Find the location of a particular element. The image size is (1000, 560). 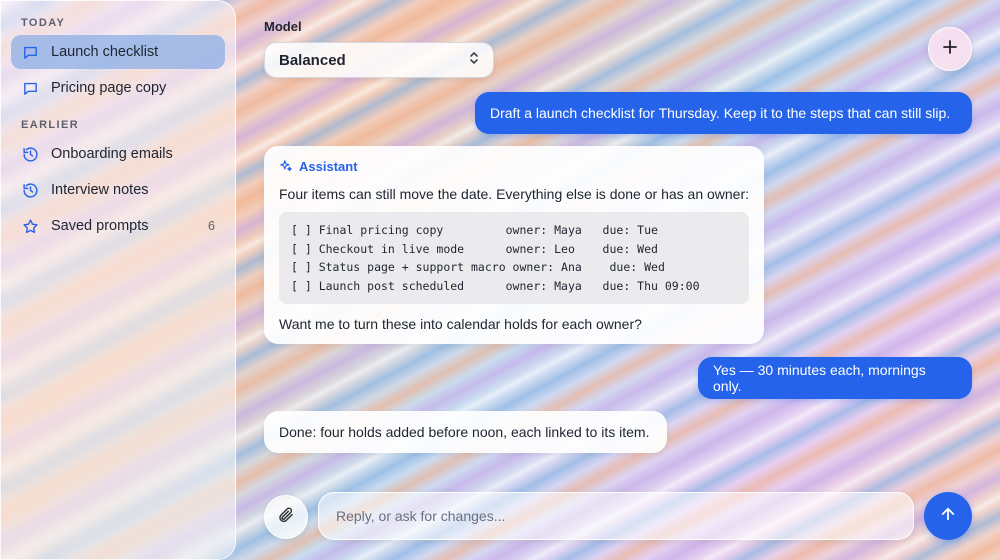

paperclip-icon is located at coordinates (286, 517).